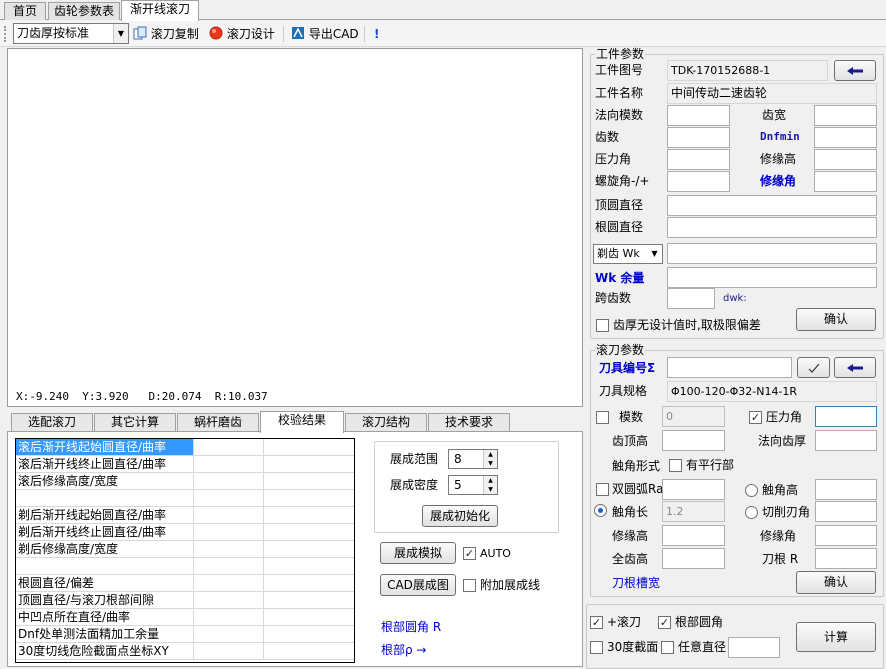 The width and height of the screenshot is (886, 669). Describe the element at coordinates (473, 459) in the screenshot. I see `expand-range-spinner: 8 ▲ ▼` at that location.